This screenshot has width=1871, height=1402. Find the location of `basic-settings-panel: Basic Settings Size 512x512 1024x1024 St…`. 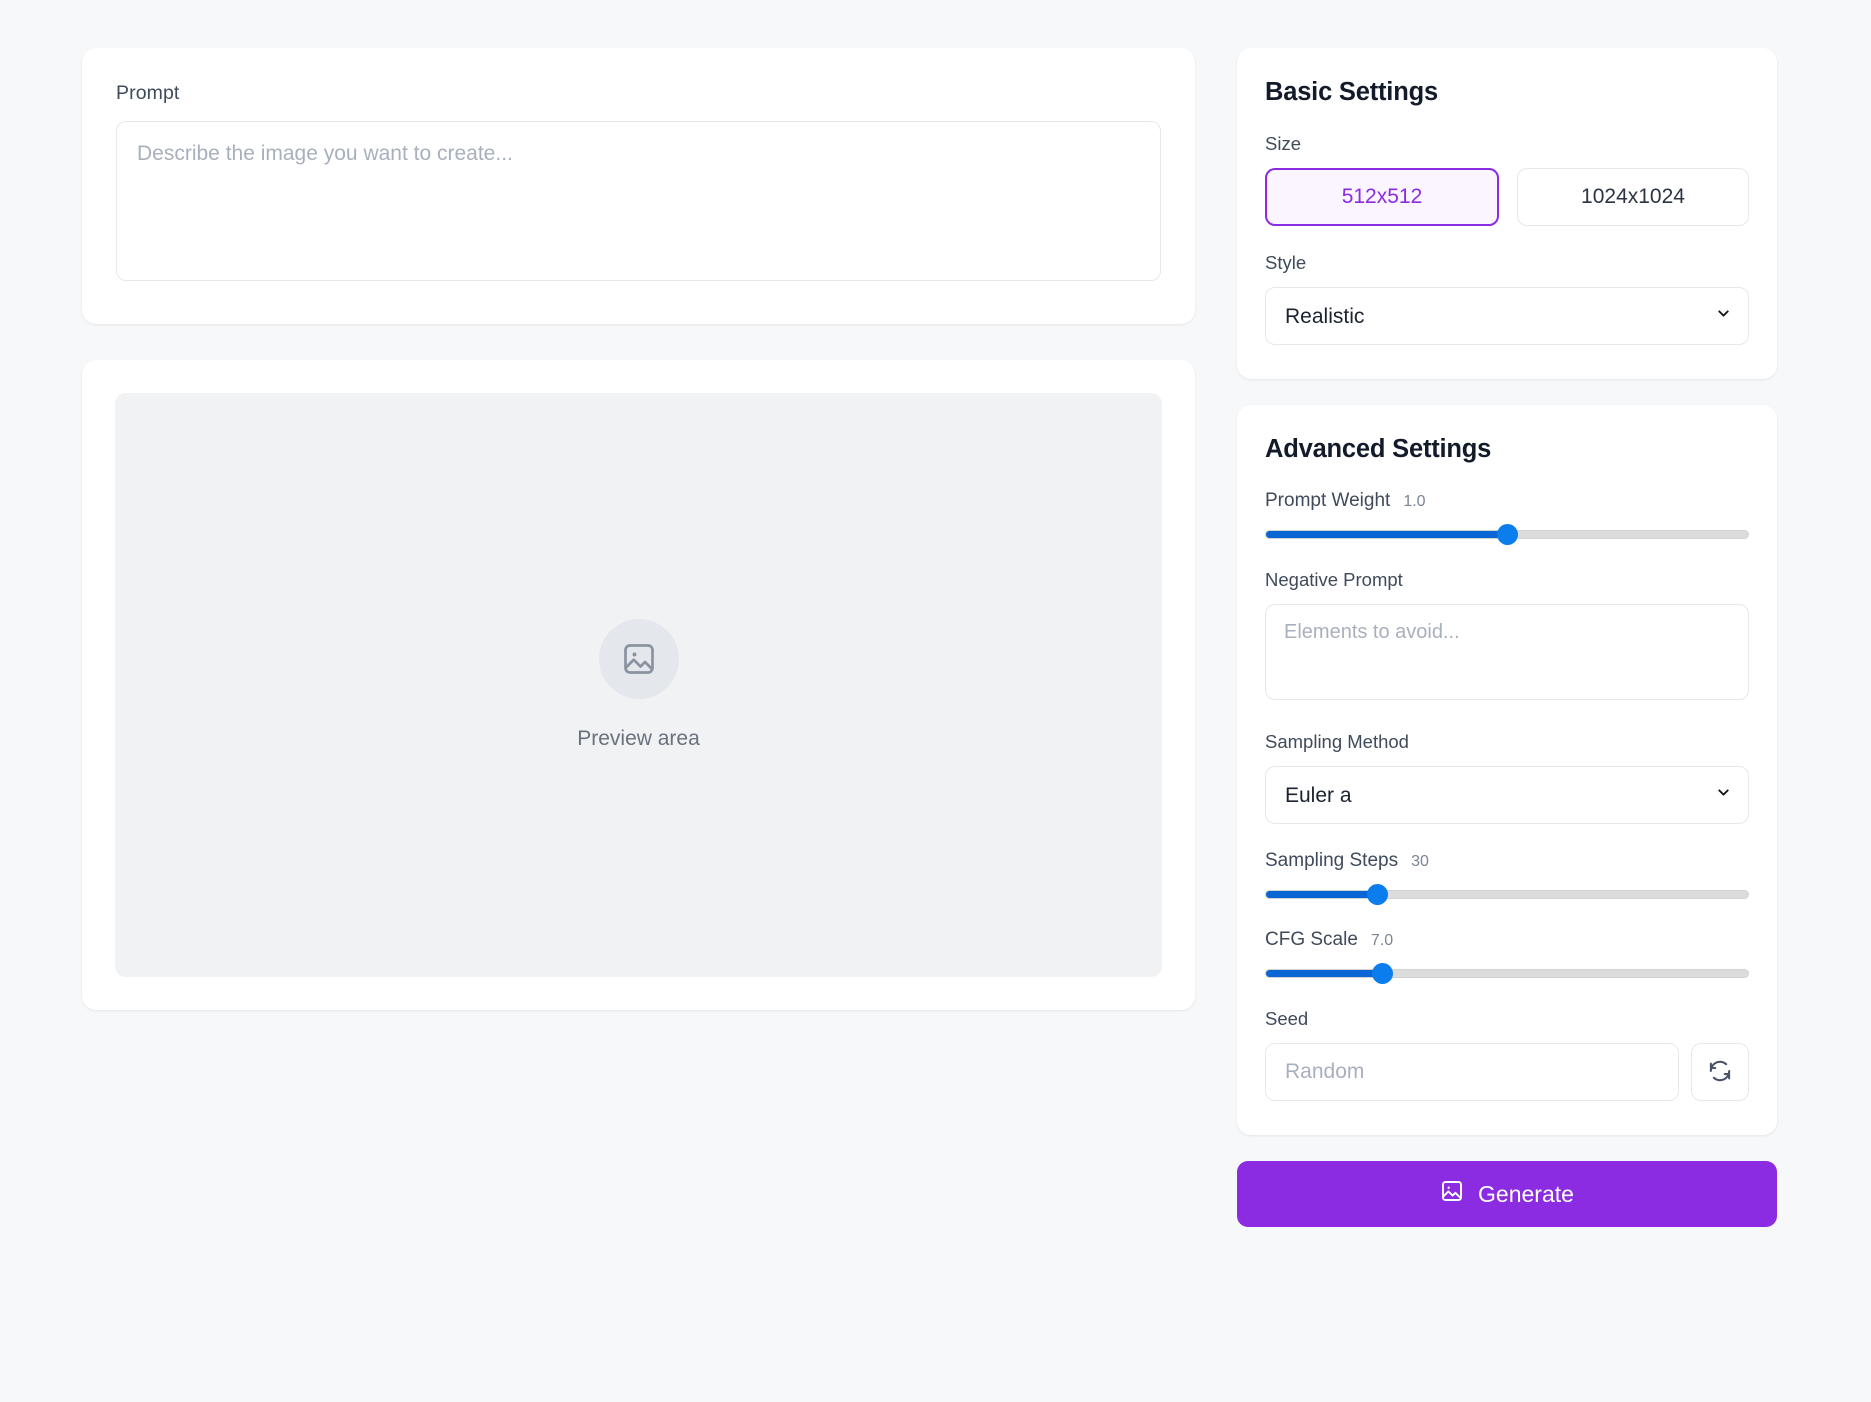

basic-settings-panel: Basic Settings Size 512x512 1024x1024 St… is located at coordinates (1507, 213).